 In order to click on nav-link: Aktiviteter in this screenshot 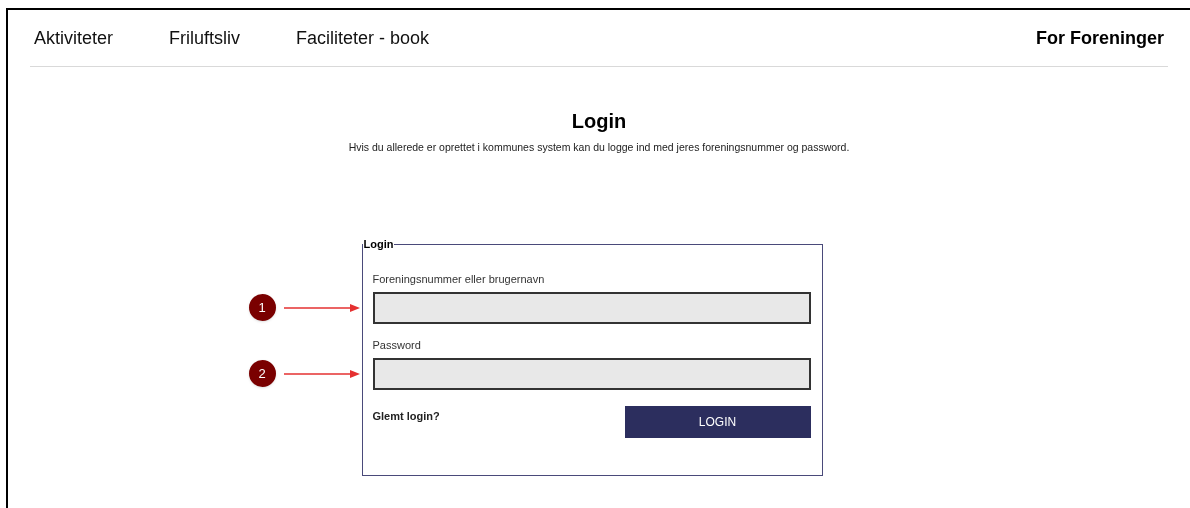, I will do `click(74, 38)`.